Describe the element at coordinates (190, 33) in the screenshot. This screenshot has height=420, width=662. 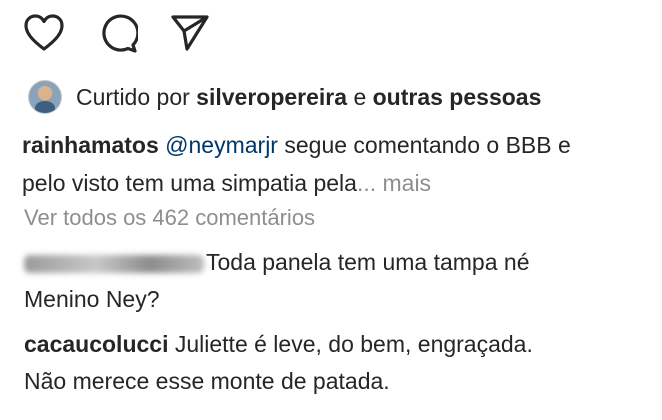
I see `send-icon` at that location.